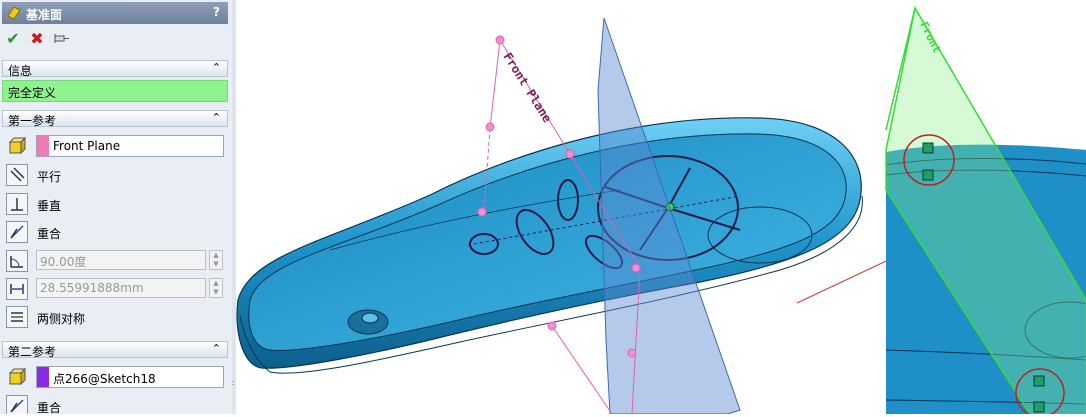 Image resolution: width=1086 pixels, height=417 pixels. What do you see at coordinates (216, 12) in the screenshot?
I see `help-icon: ?` at bounding box center [216, 12].